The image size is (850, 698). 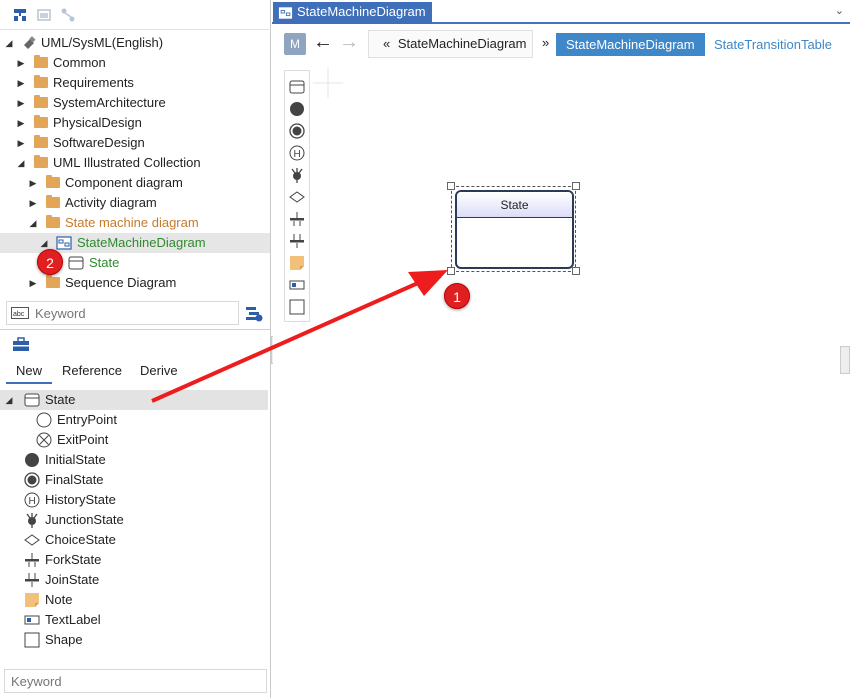 What do you see at coordinates (29, 373) in the screenshot?
I see `tab-new: New` at bounding box center [29, 373].